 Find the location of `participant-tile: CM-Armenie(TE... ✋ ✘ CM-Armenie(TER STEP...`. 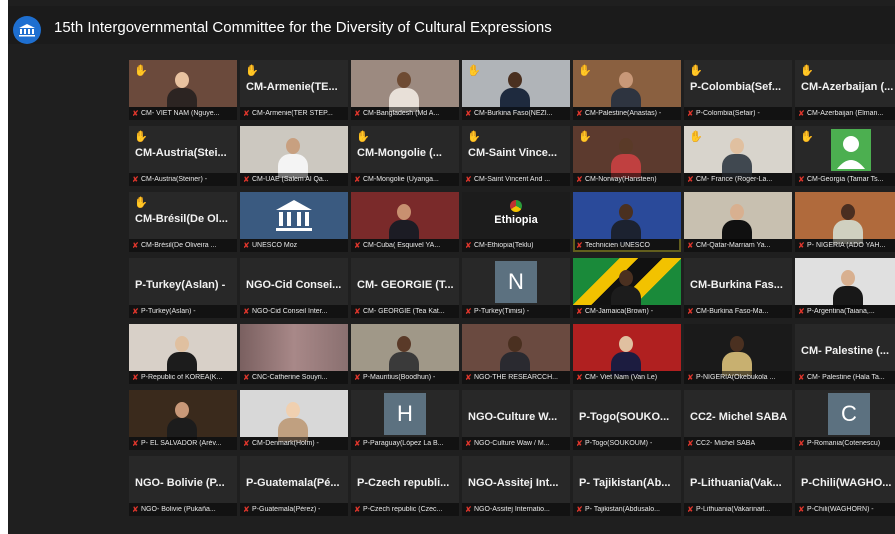

participant-tile: CM-Armenie(TE... ✋ ✘ CM-Armenie(TER STEP... is located at coordinates (294, 90).